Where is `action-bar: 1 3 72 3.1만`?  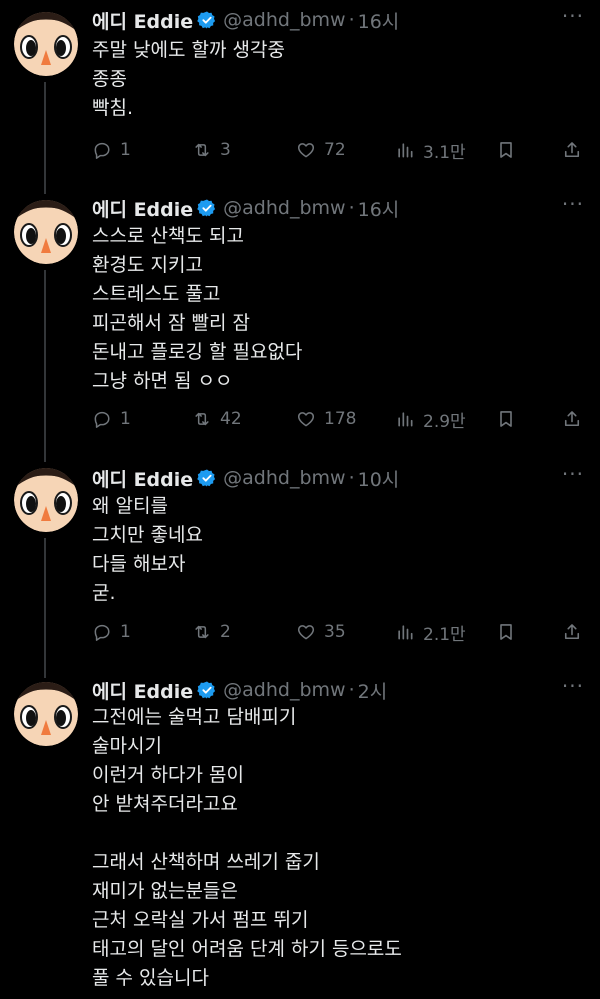
action-bar: 1 3 72 3.1만 is located at coordinates (340, 150).